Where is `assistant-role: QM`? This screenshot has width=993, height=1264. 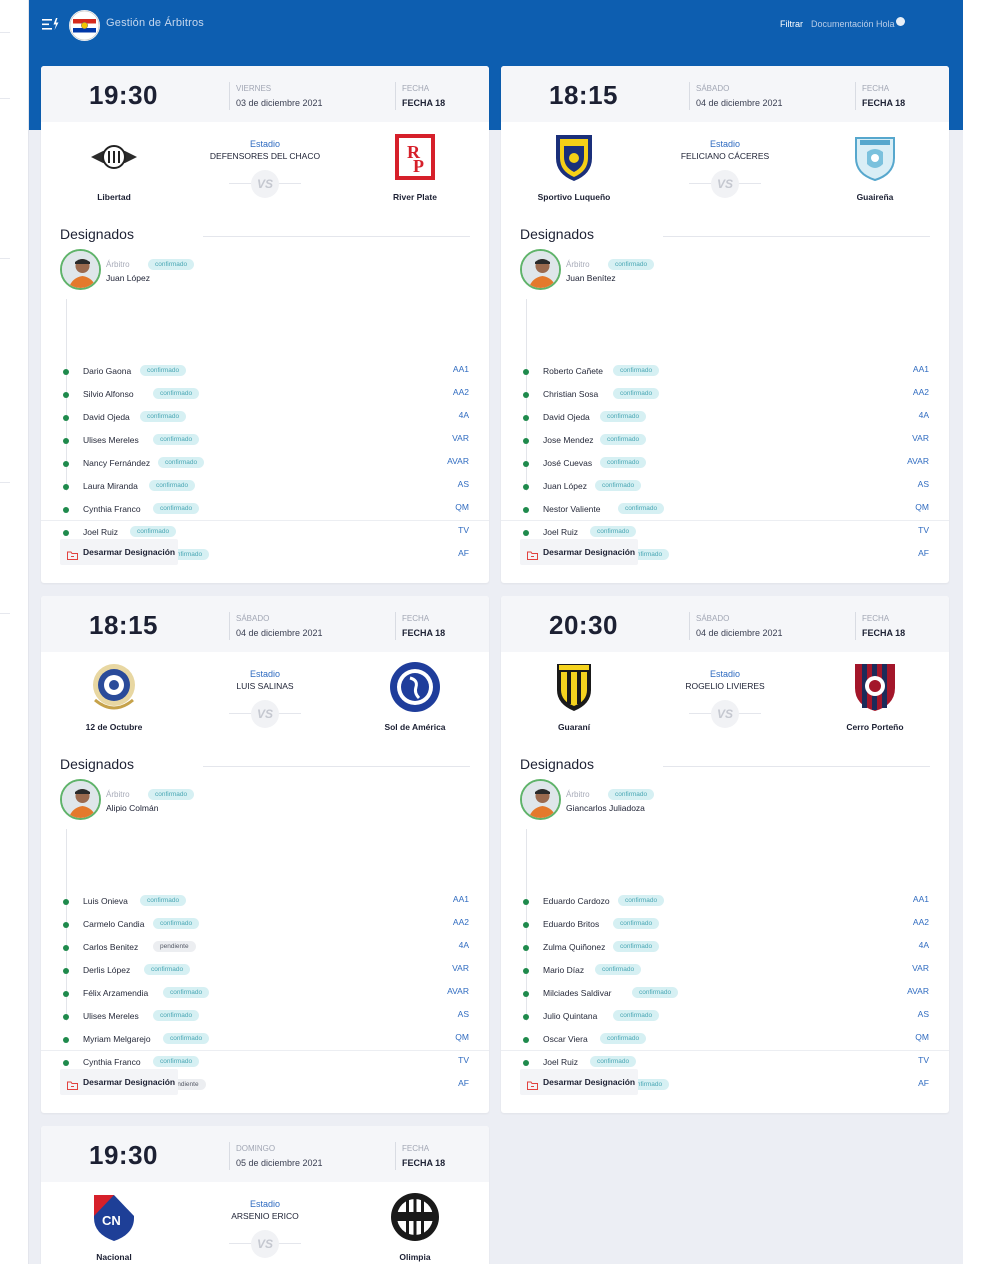 assistant-role: QM is located at coordinates (462, 507).